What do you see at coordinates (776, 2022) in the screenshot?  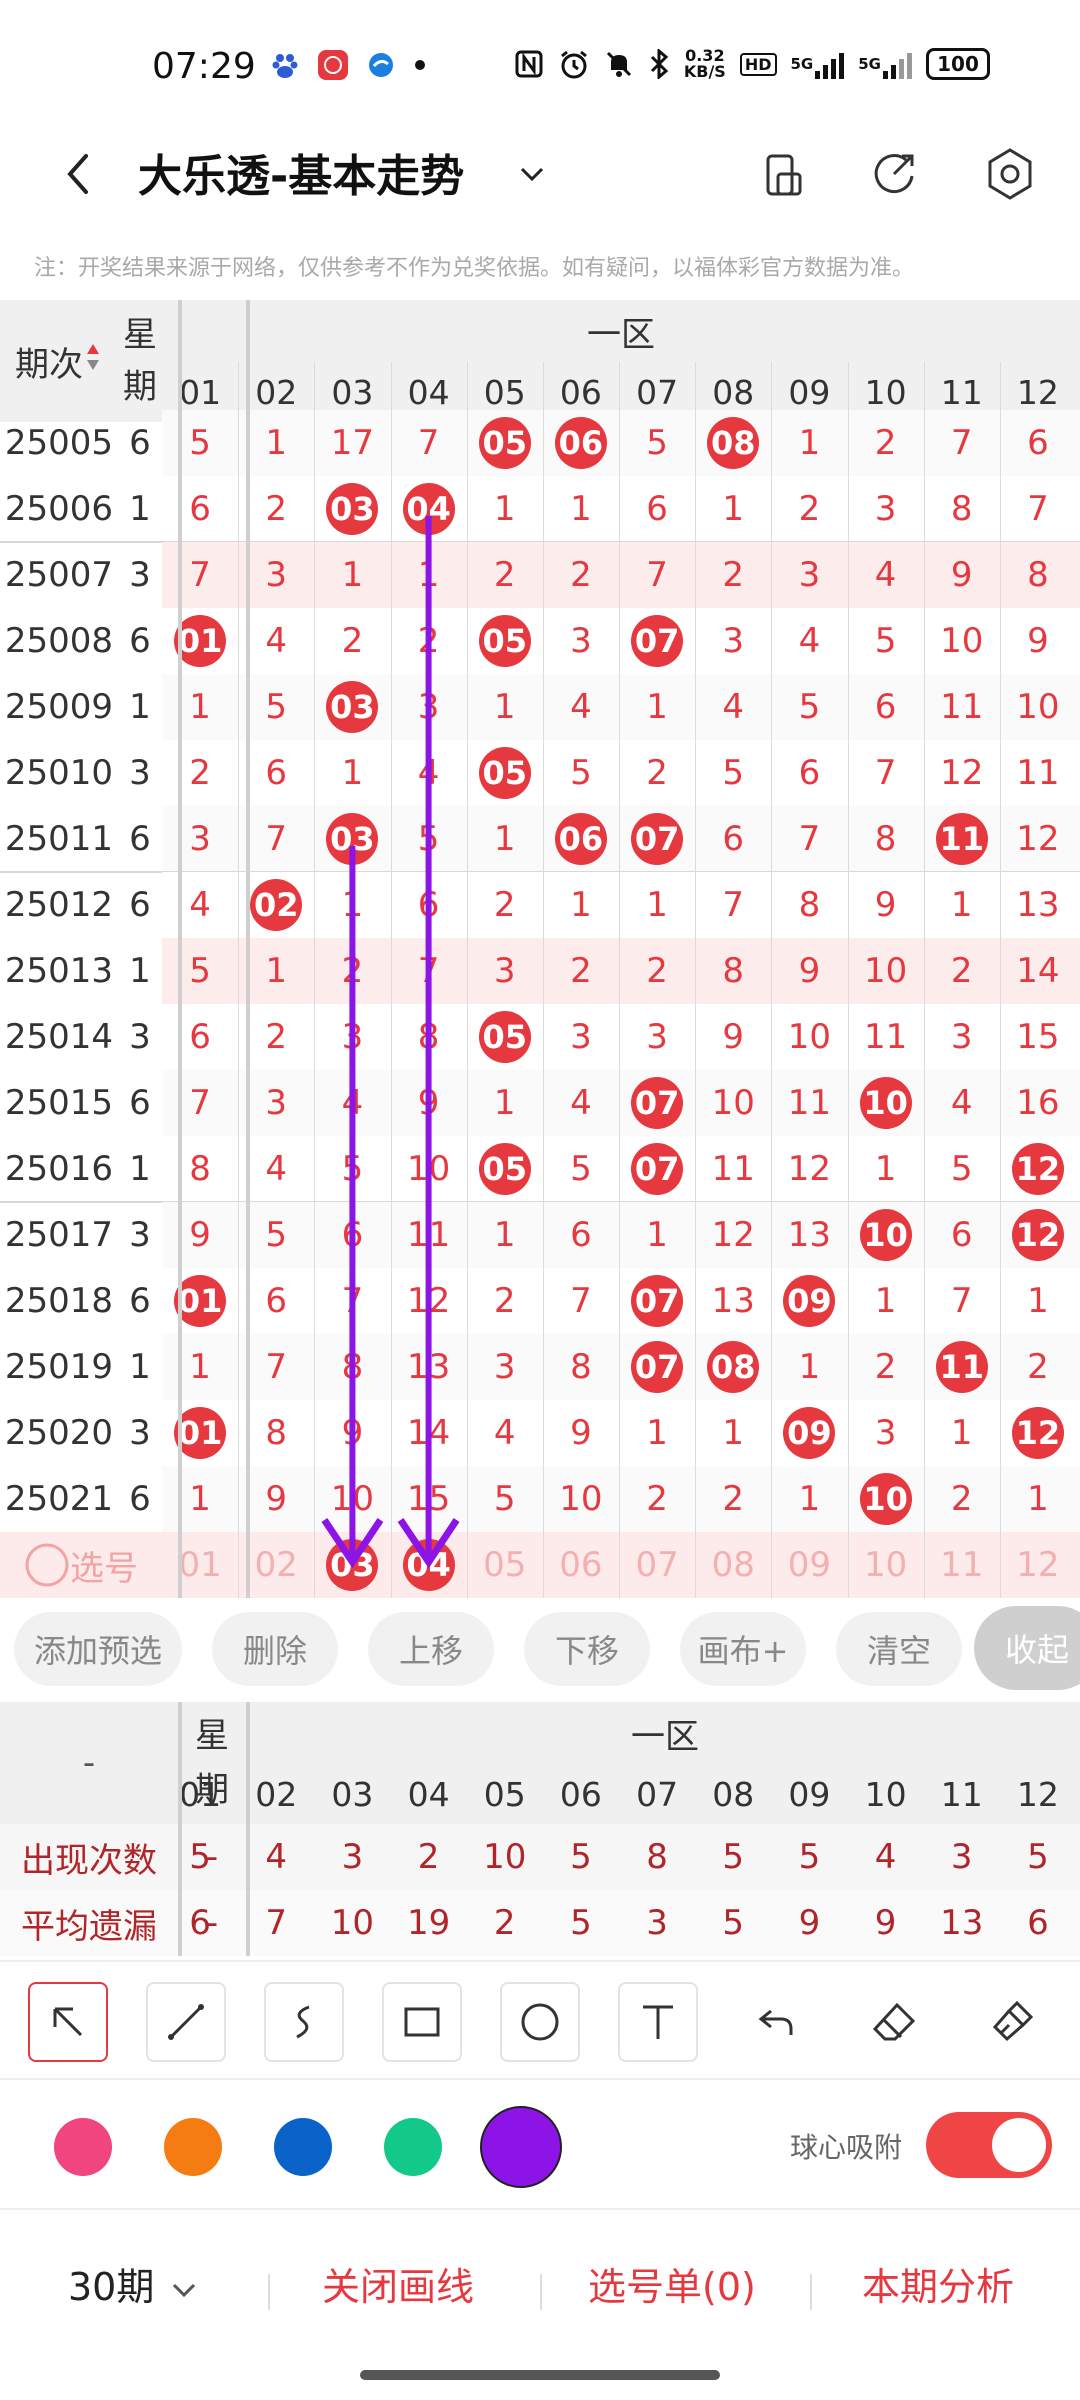 I see `undo-icon` at bounding box center [776, 2022].